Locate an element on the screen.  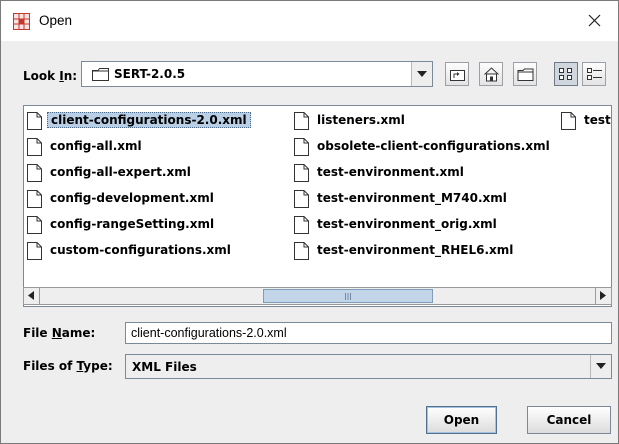
close-icon is located at coordinates (594, 20).